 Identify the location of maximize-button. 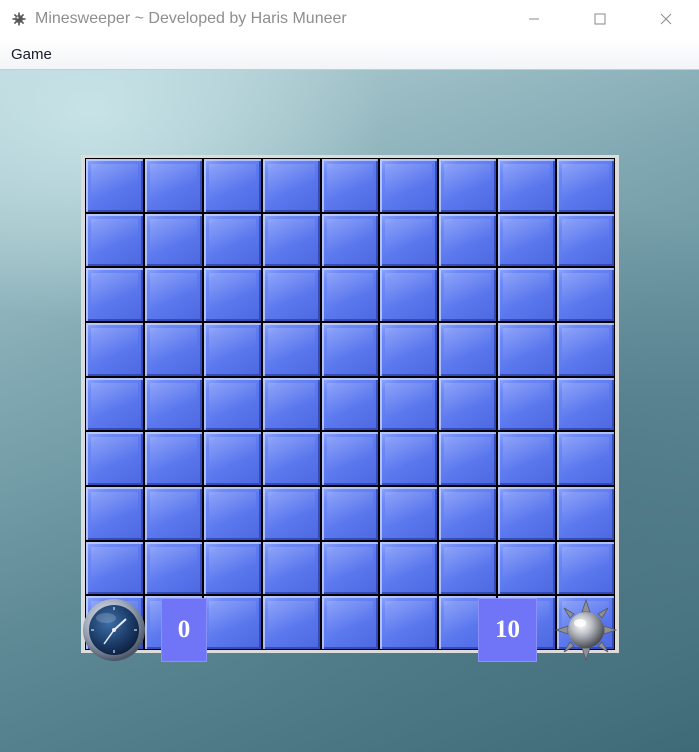
(600, 19).